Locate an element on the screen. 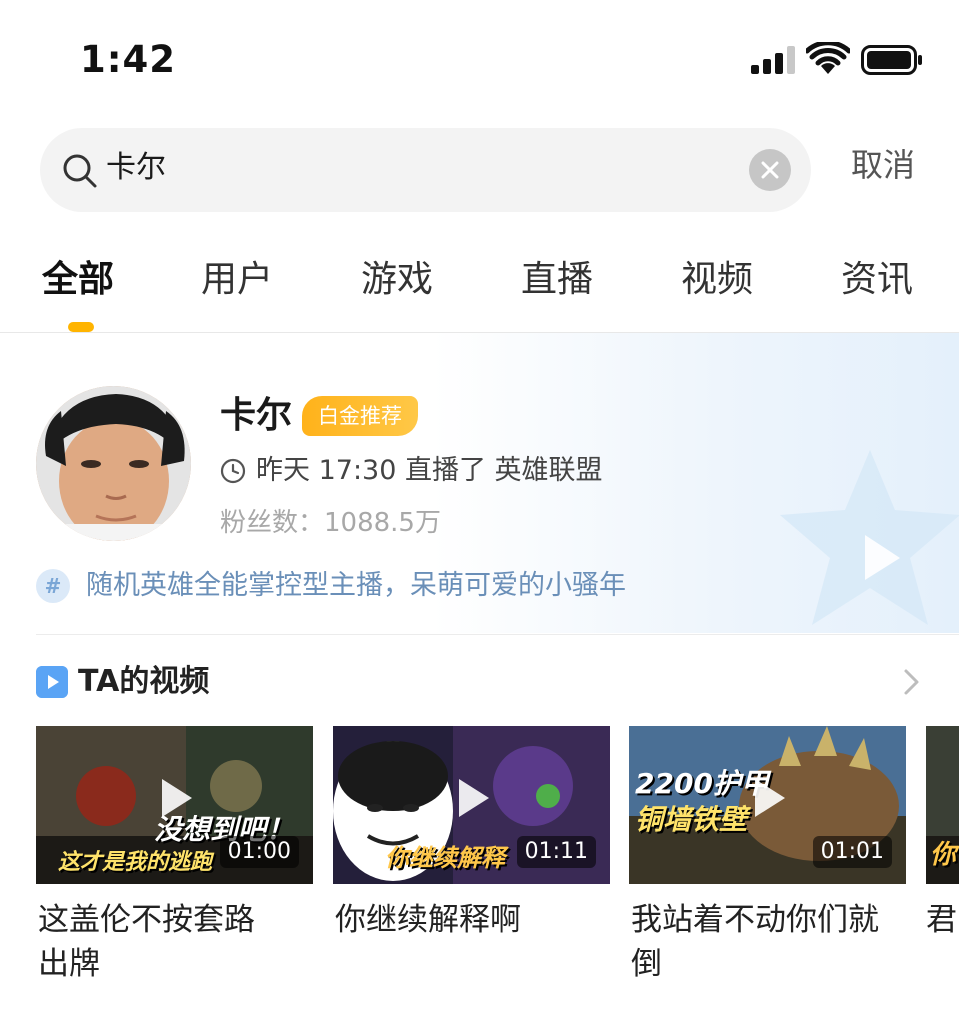 The height and width of the screenshot is (1018, 959). video-thumbnail: 你 is located at coordinates (942, 805).